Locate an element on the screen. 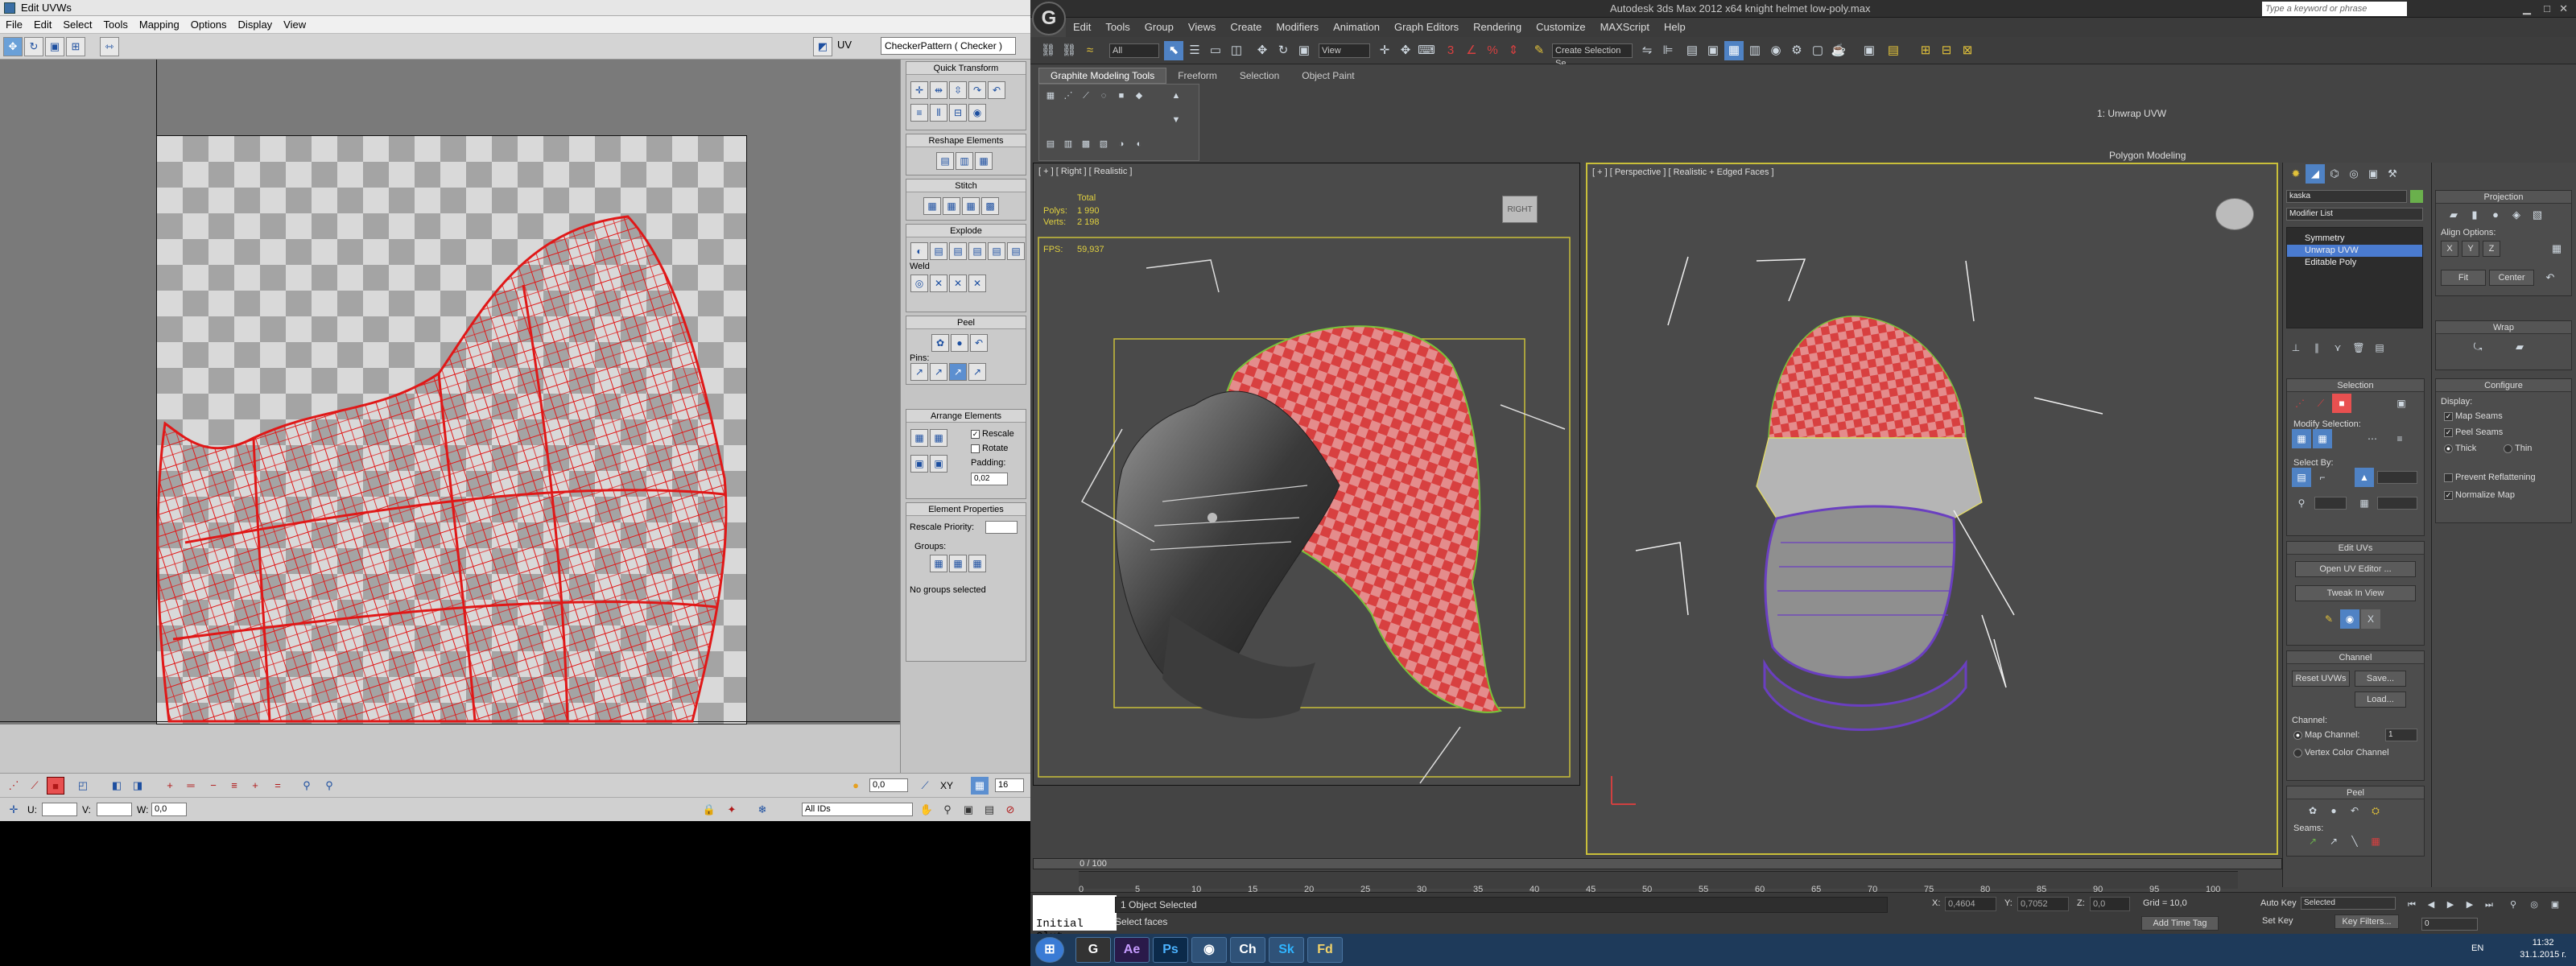 The width and height of the screenshot is (2576, 966). align-y-button: Y is located at coordinates (2470, 249).